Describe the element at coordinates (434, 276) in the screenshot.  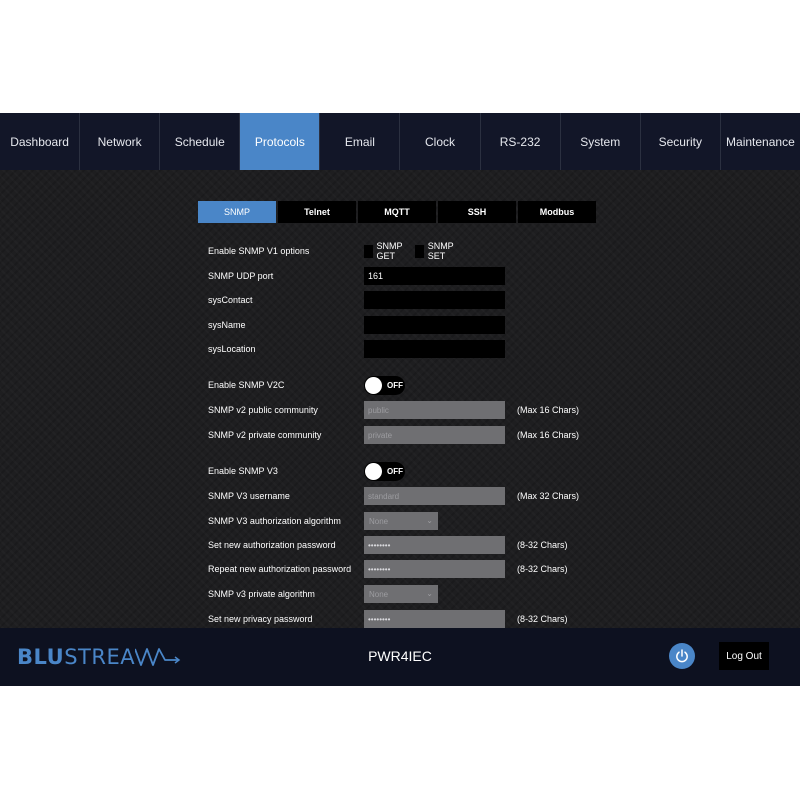
I see `udp-port-input: 161` at that location.